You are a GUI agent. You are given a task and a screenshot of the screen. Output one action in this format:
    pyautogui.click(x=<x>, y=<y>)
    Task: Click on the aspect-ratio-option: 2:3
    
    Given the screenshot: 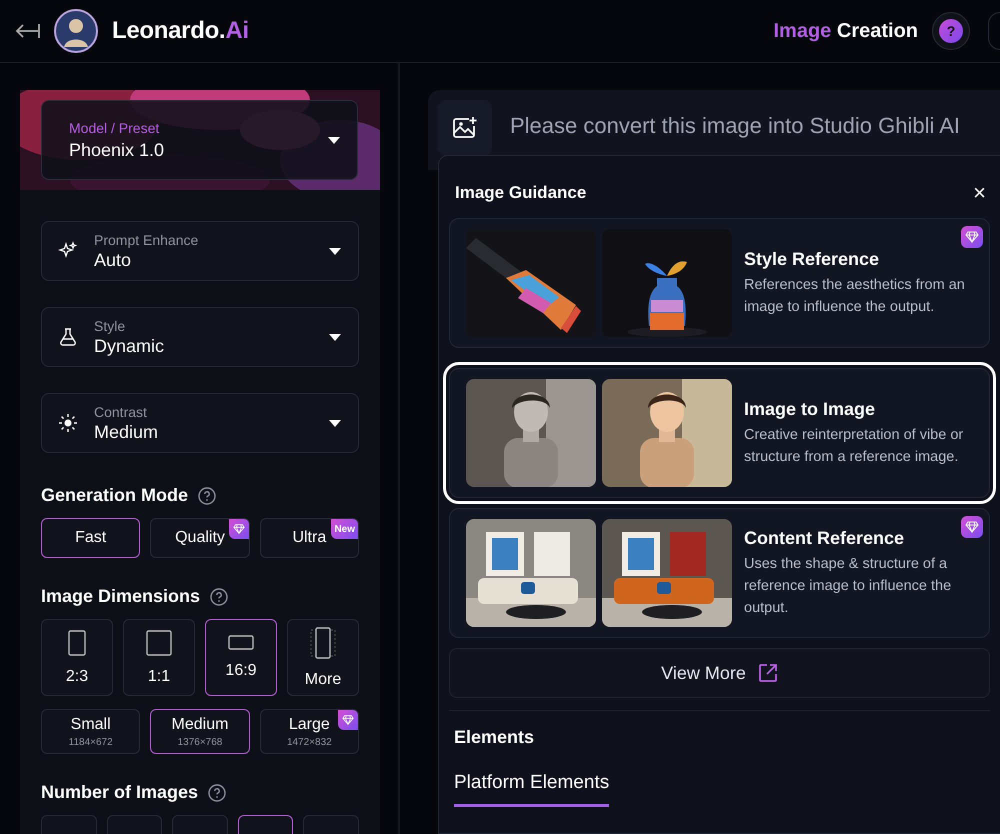 What is the action you would take?
    pyautogui.click(x=77, y=657)
    